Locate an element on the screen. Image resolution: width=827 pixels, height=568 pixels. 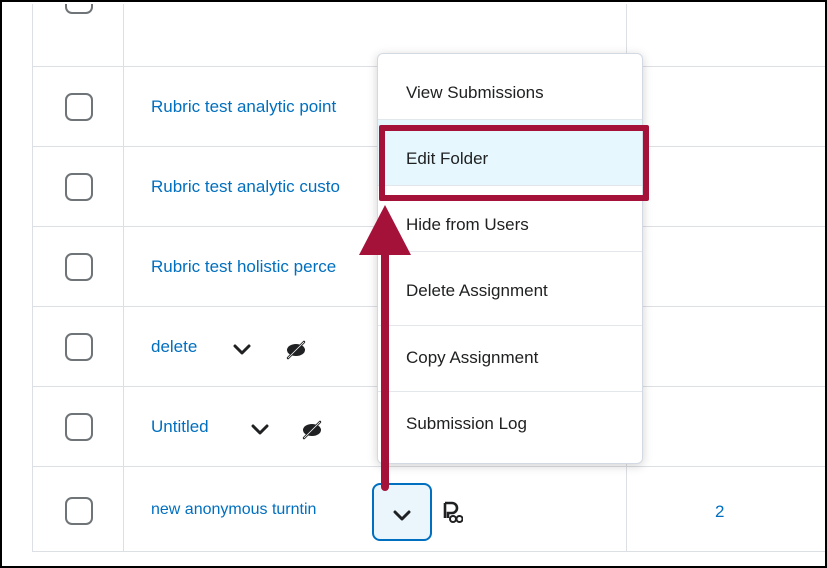
menu-item-label: Submission Log is located at coordinates (466, 423).